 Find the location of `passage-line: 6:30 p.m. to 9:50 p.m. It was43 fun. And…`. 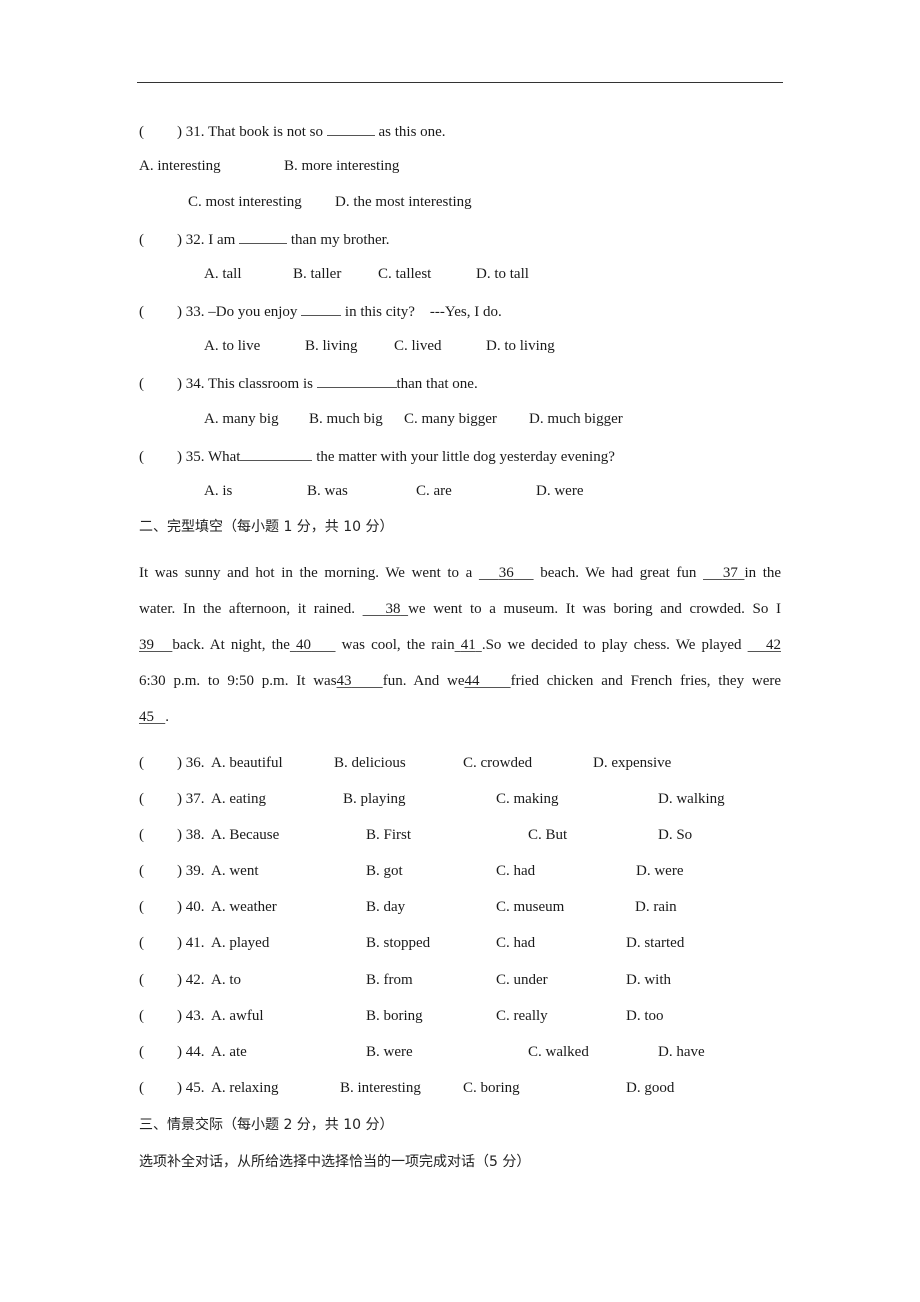

passage-line: 6:30 p.m. to 9:50 p.m. It was43 fun. And… is located at coordinates (460, 681).